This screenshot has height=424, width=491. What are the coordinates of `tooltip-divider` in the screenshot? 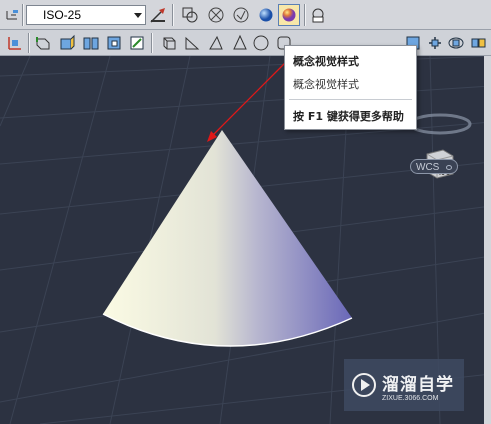 It's located at (350, 99).